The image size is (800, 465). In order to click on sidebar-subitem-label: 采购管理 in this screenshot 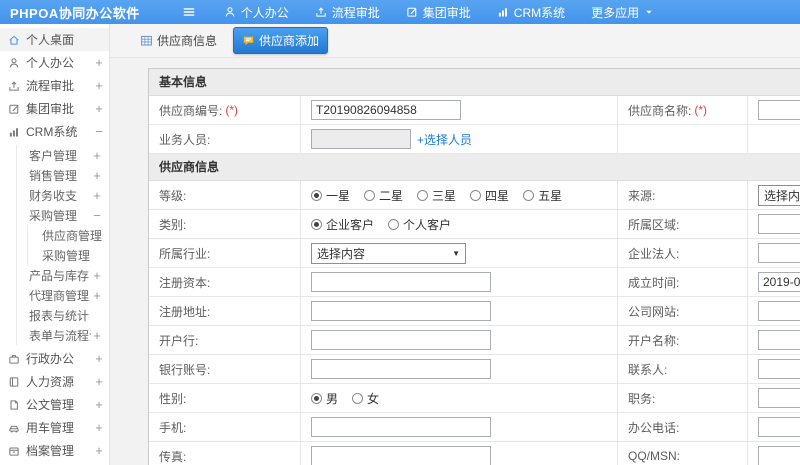, I will do `click(66, 255)`.